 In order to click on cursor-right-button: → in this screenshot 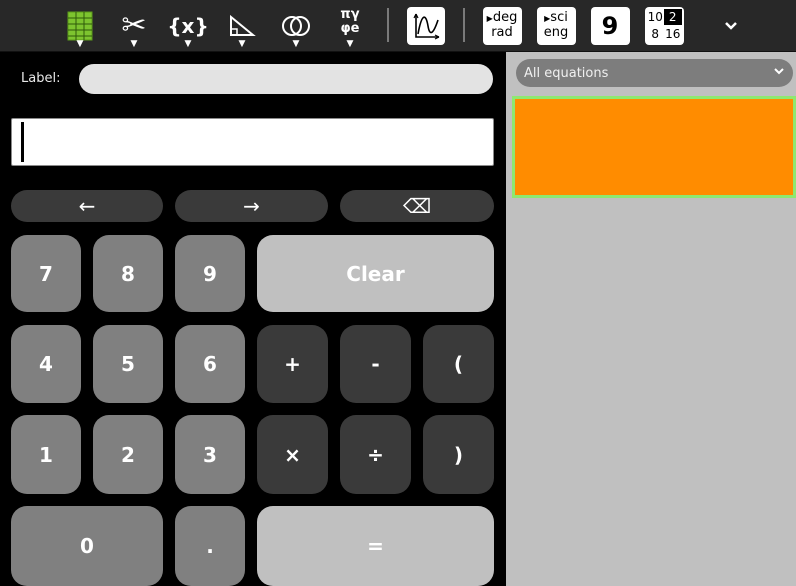, I will do `click(251, 206)`.